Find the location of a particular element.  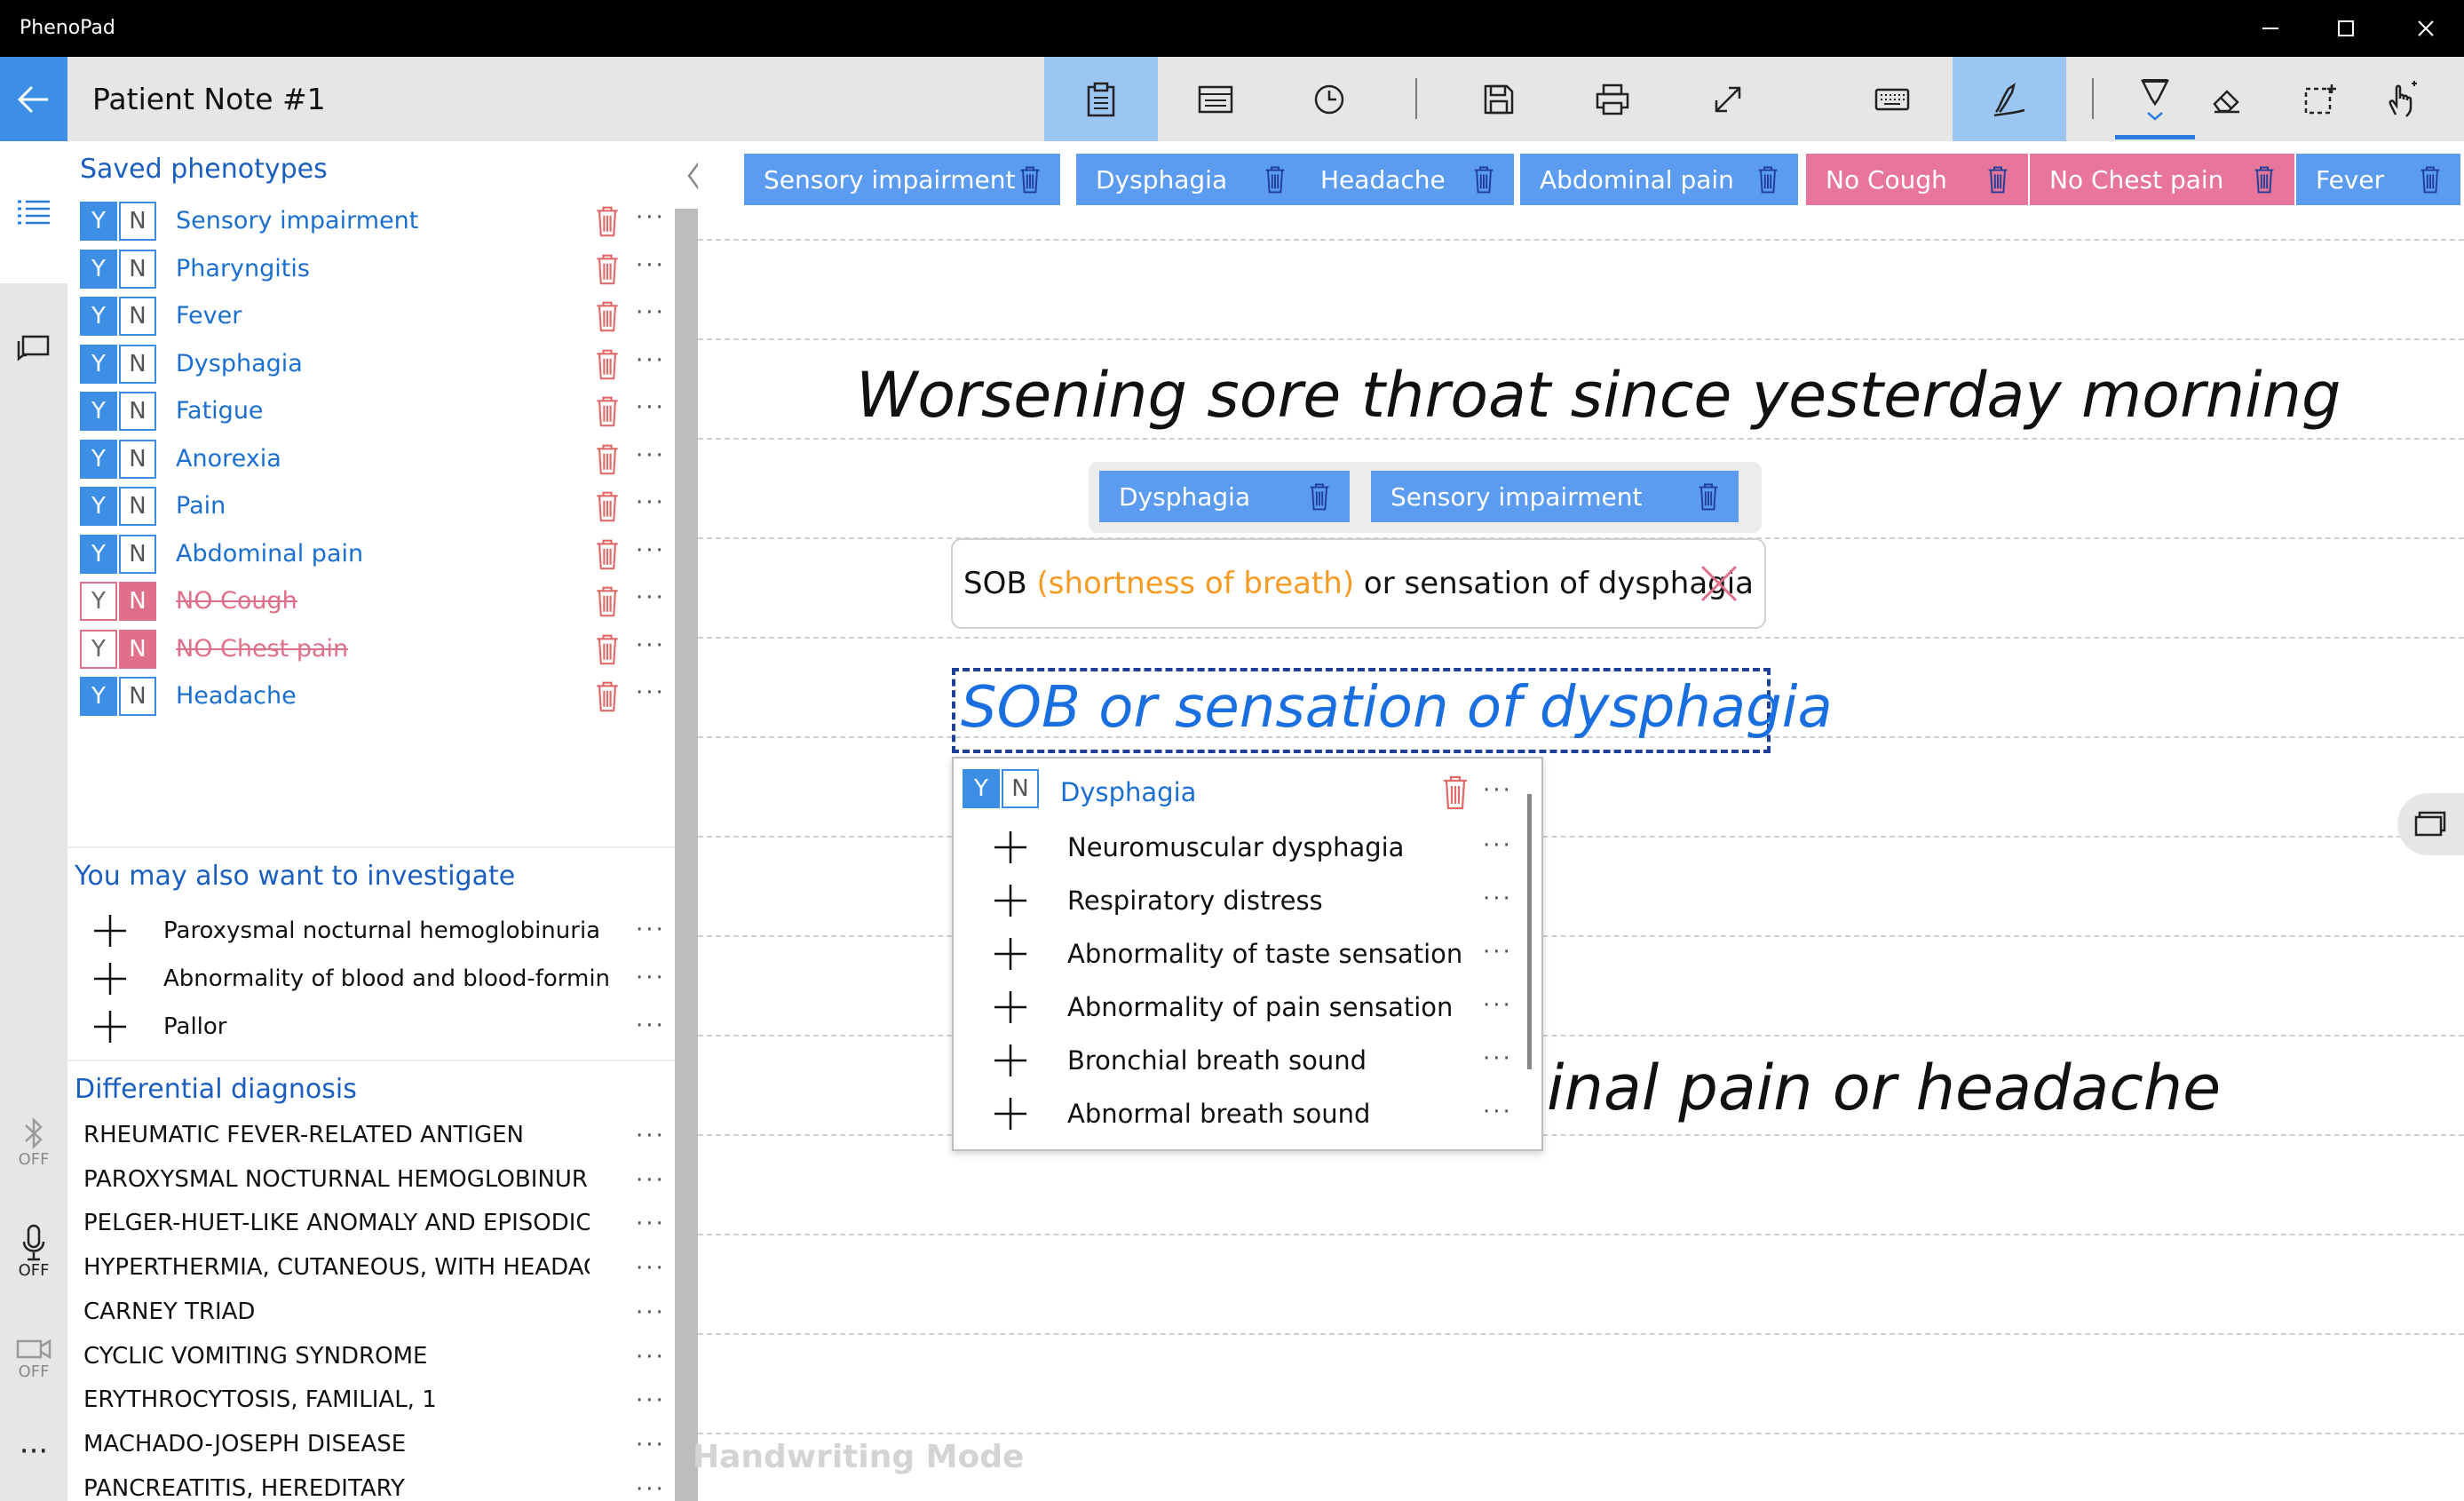

popup-main-more: ··· is located at coordinates (1498, 790).